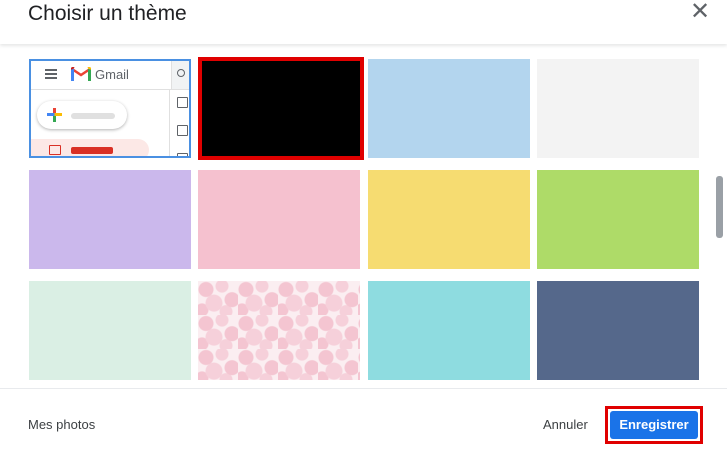  Describe the element at coordinates (281, 108) in the screenshot. I see `theme-tile-black` at that location.